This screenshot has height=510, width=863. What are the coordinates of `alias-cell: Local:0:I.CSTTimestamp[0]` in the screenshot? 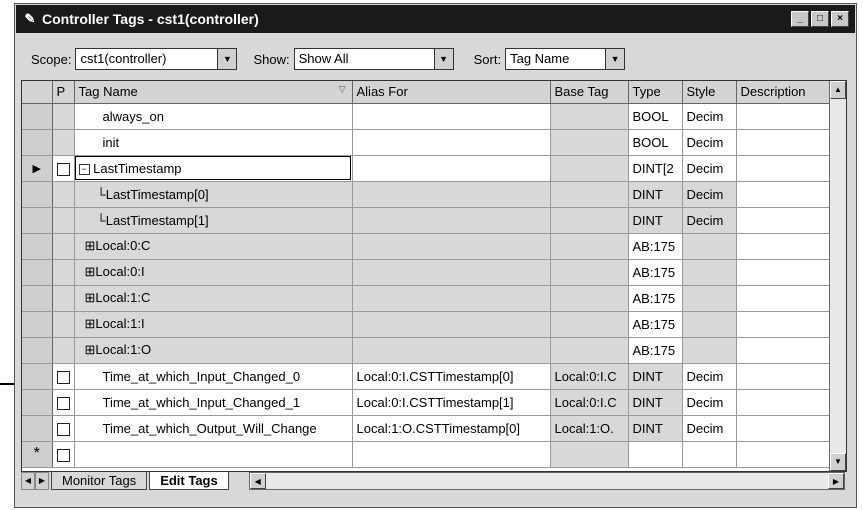 It's located at (451, 376).